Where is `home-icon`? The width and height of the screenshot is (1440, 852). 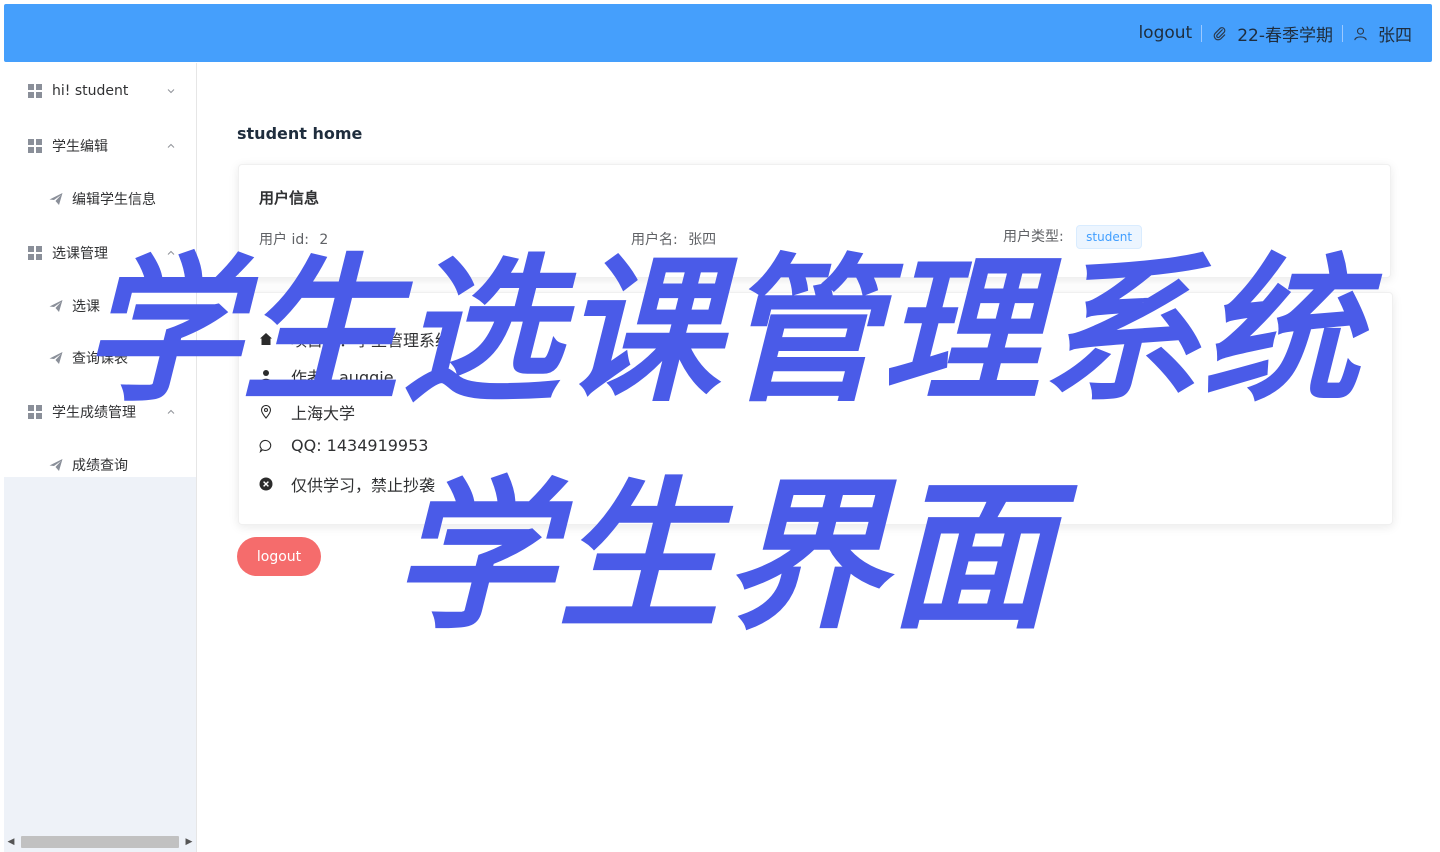
home-icon is located at coordinates (266, 339).